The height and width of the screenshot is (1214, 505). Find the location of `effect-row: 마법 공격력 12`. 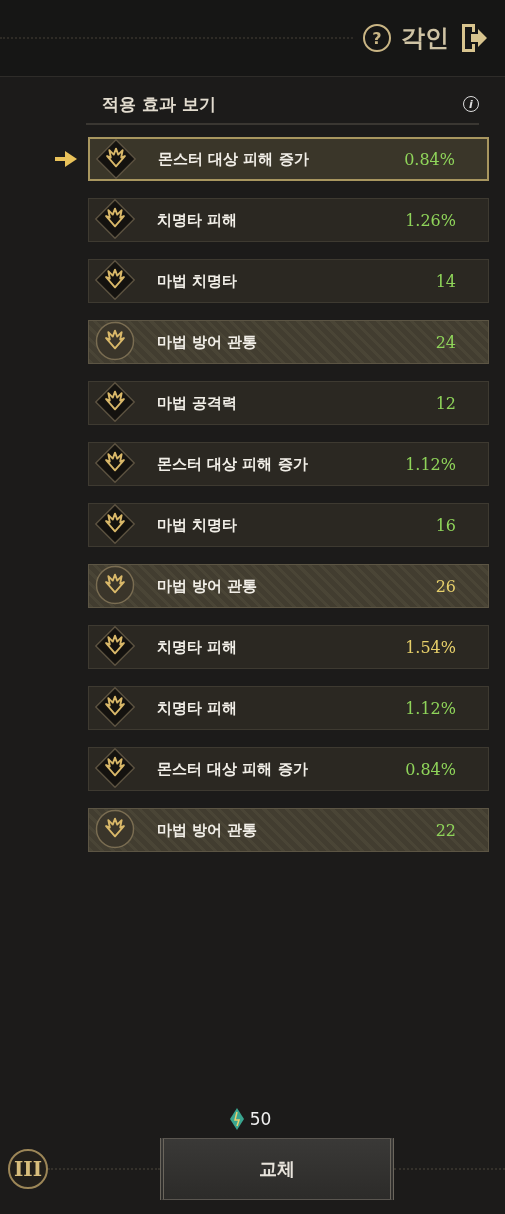

effect-row: 마법 공격력 12 is located at coordinates (288, 403).